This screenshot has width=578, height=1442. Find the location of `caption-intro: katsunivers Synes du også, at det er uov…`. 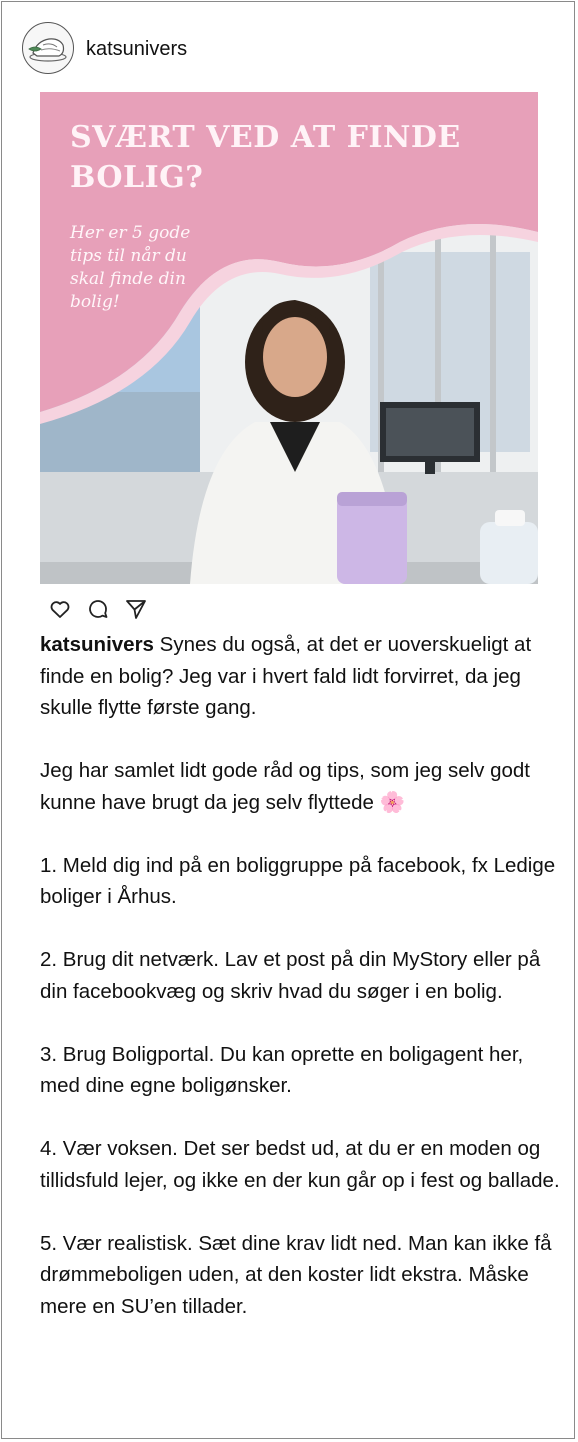

caption-intro: katsunivers Synes du også, at det er uov… is located at coordinates (304, 676).